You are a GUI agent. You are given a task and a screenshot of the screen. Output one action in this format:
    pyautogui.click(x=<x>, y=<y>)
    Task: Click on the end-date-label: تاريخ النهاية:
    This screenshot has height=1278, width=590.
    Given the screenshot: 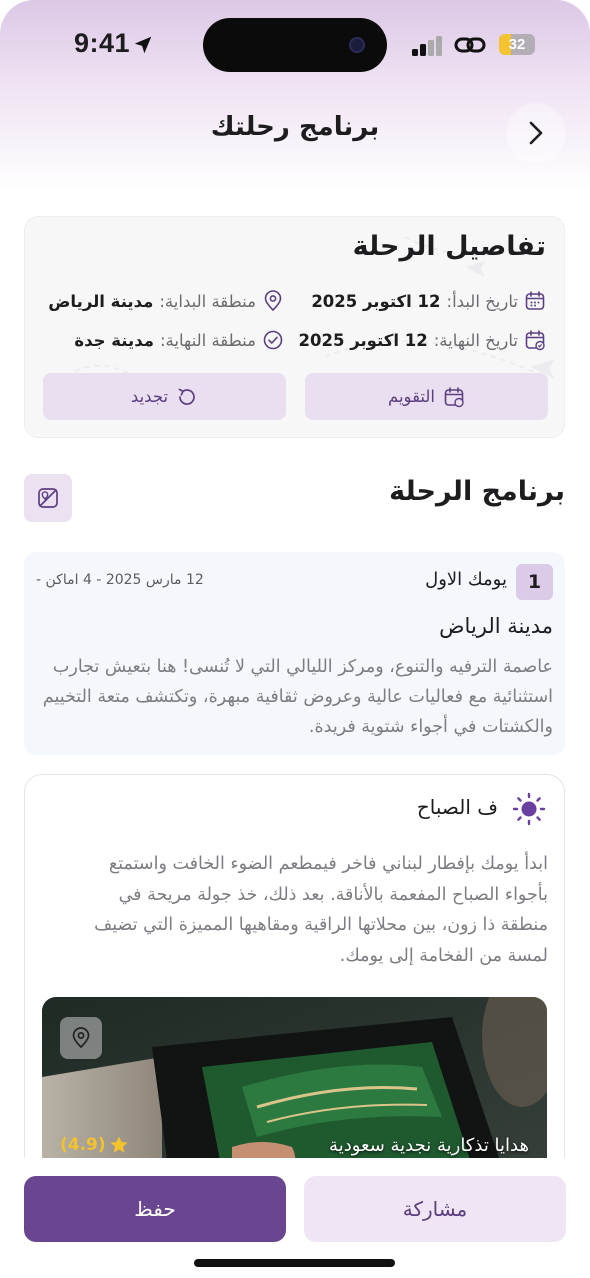 What is the action you would take?
    pyautogui.click(x=475, y=340)
    